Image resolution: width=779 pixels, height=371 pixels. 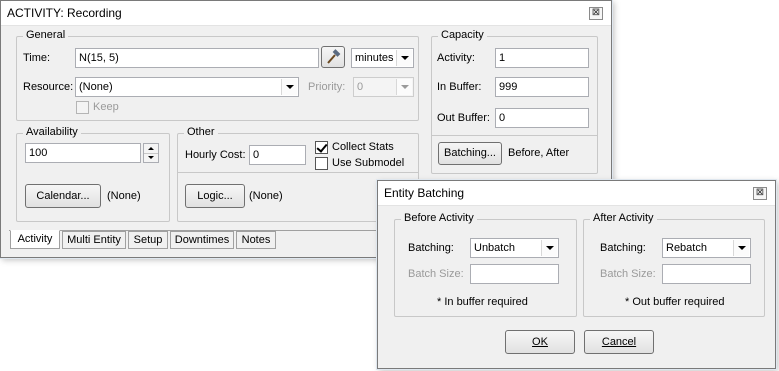 What do you see at coordinates (542, 87) in the screenshot?
I see `in-buffer-field: 999` at bounding box center [542, 87].